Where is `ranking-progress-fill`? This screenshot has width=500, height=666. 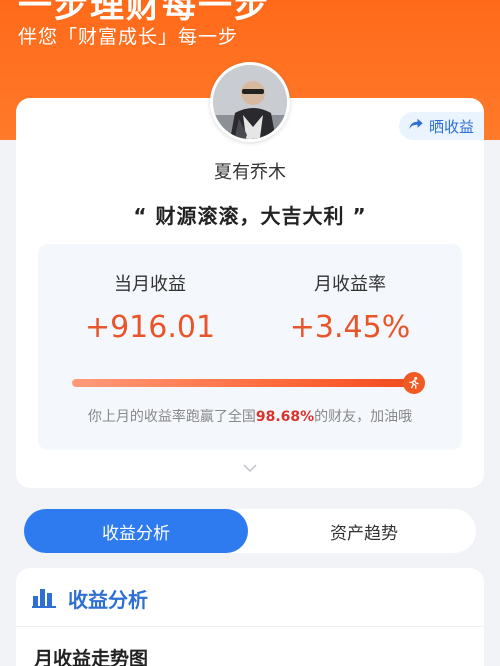
ranking-progress-fill is located at coordinates (245, 383).